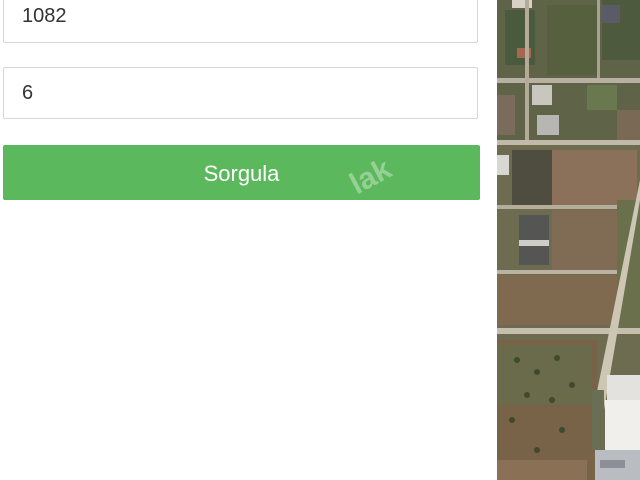 This screenshot has width=640, height=480. Describe the element at coordinates (240, 93) in the screenshot. I see `parcel-number-input` at that location.